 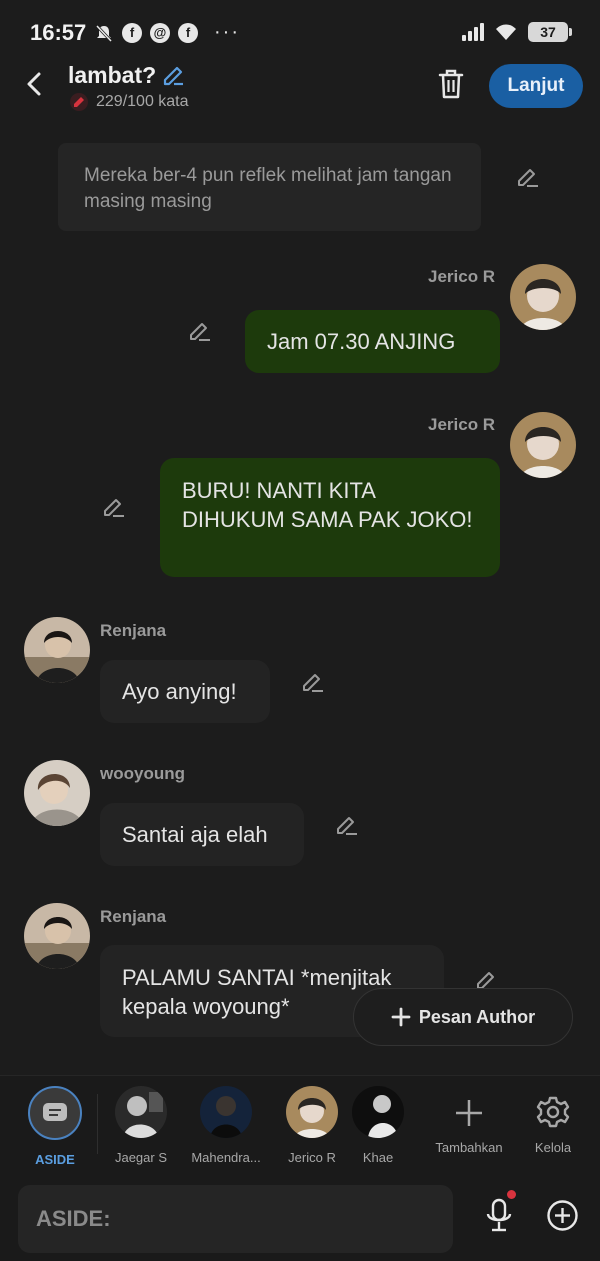 What do you see at coordinates (142, 773) in the screenshot?
I see `sender-name: wooyoung` at bounding box center [142, 773].